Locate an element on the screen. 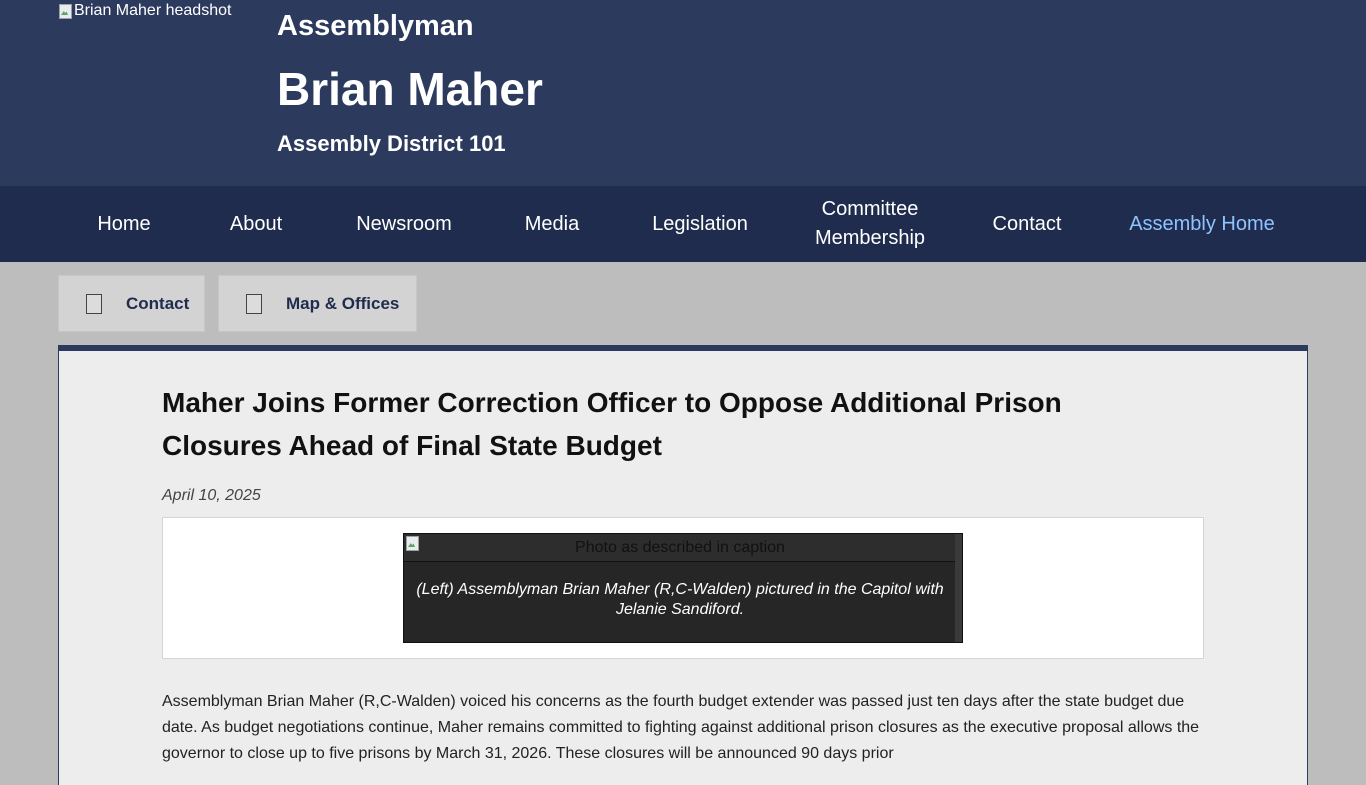  nav-committee-membership: Committee Membership is located at coordinates (870, 224).